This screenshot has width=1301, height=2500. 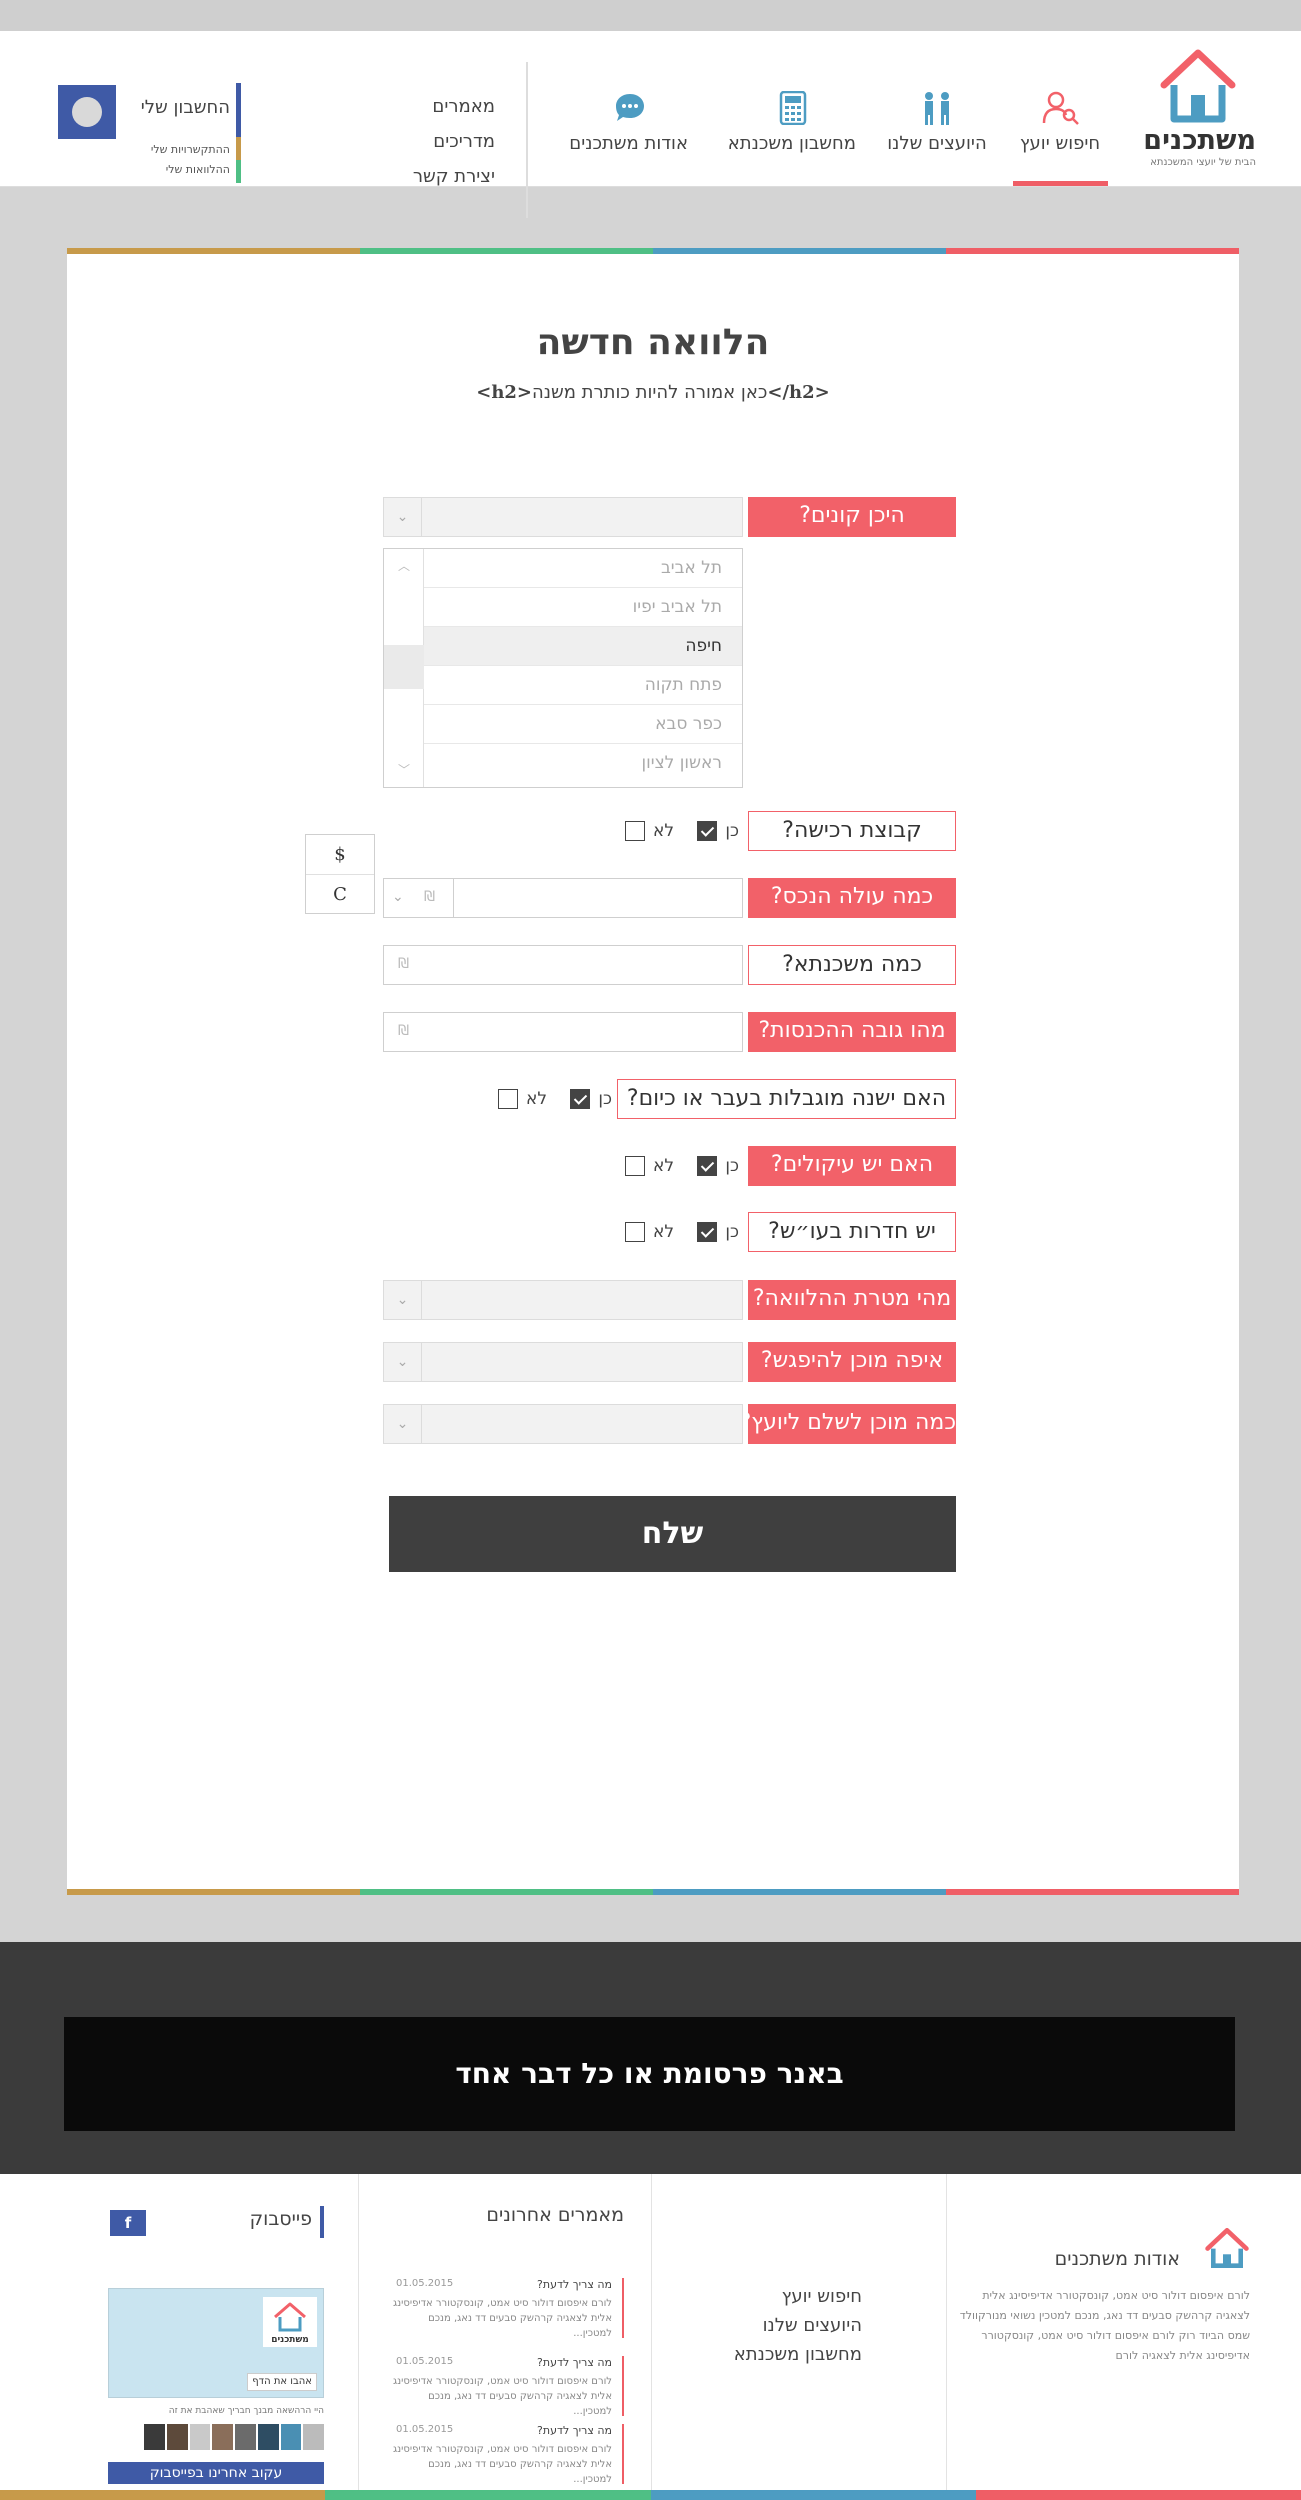 What do you see at coordinates (190, 149) in the screenshot?
I see `account-my-contacts: ההתקשרויות שלי` at bounding box center [190, 149].